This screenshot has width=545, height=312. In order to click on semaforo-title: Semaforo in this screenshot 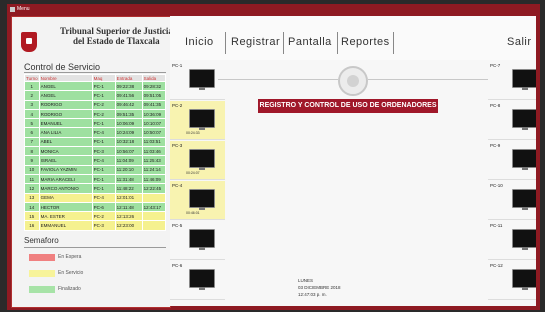, I will do `click(41, 240)`.